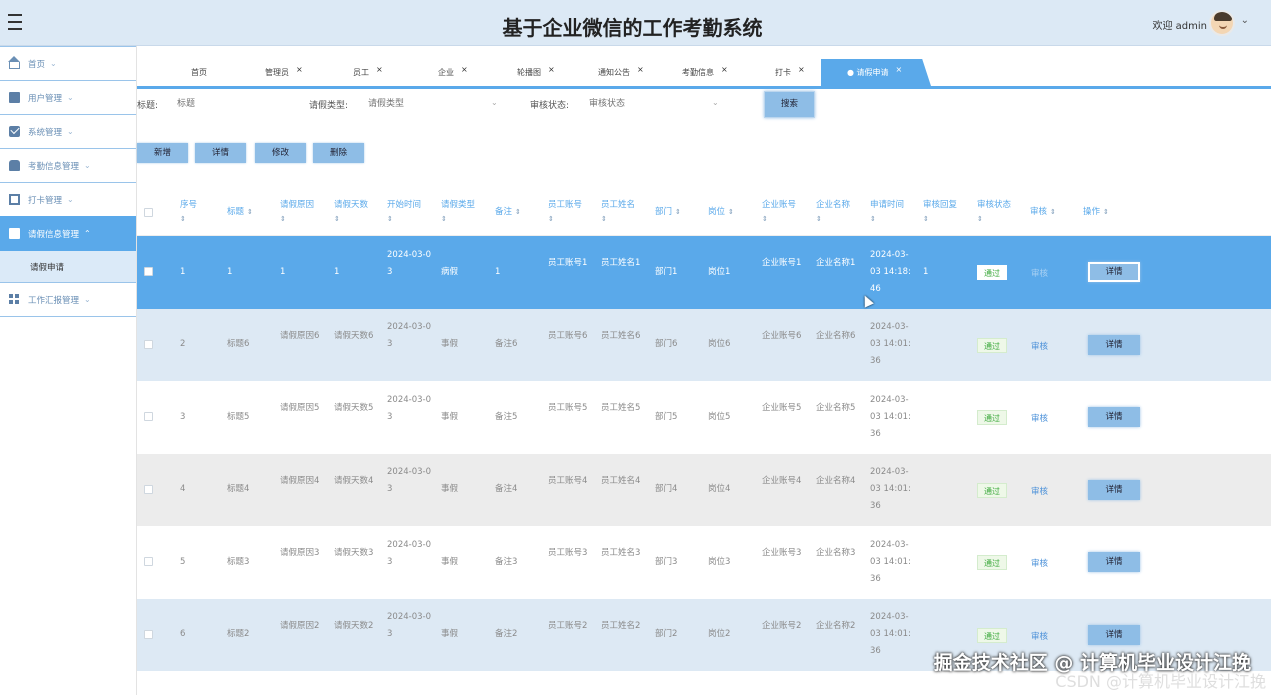 The width and height of the screenshot is (1271, 695). Describe the element at coordinates (876, 72) in the screenshot. I see `tab-leave-request: ● 请假申请 ×` at that location.